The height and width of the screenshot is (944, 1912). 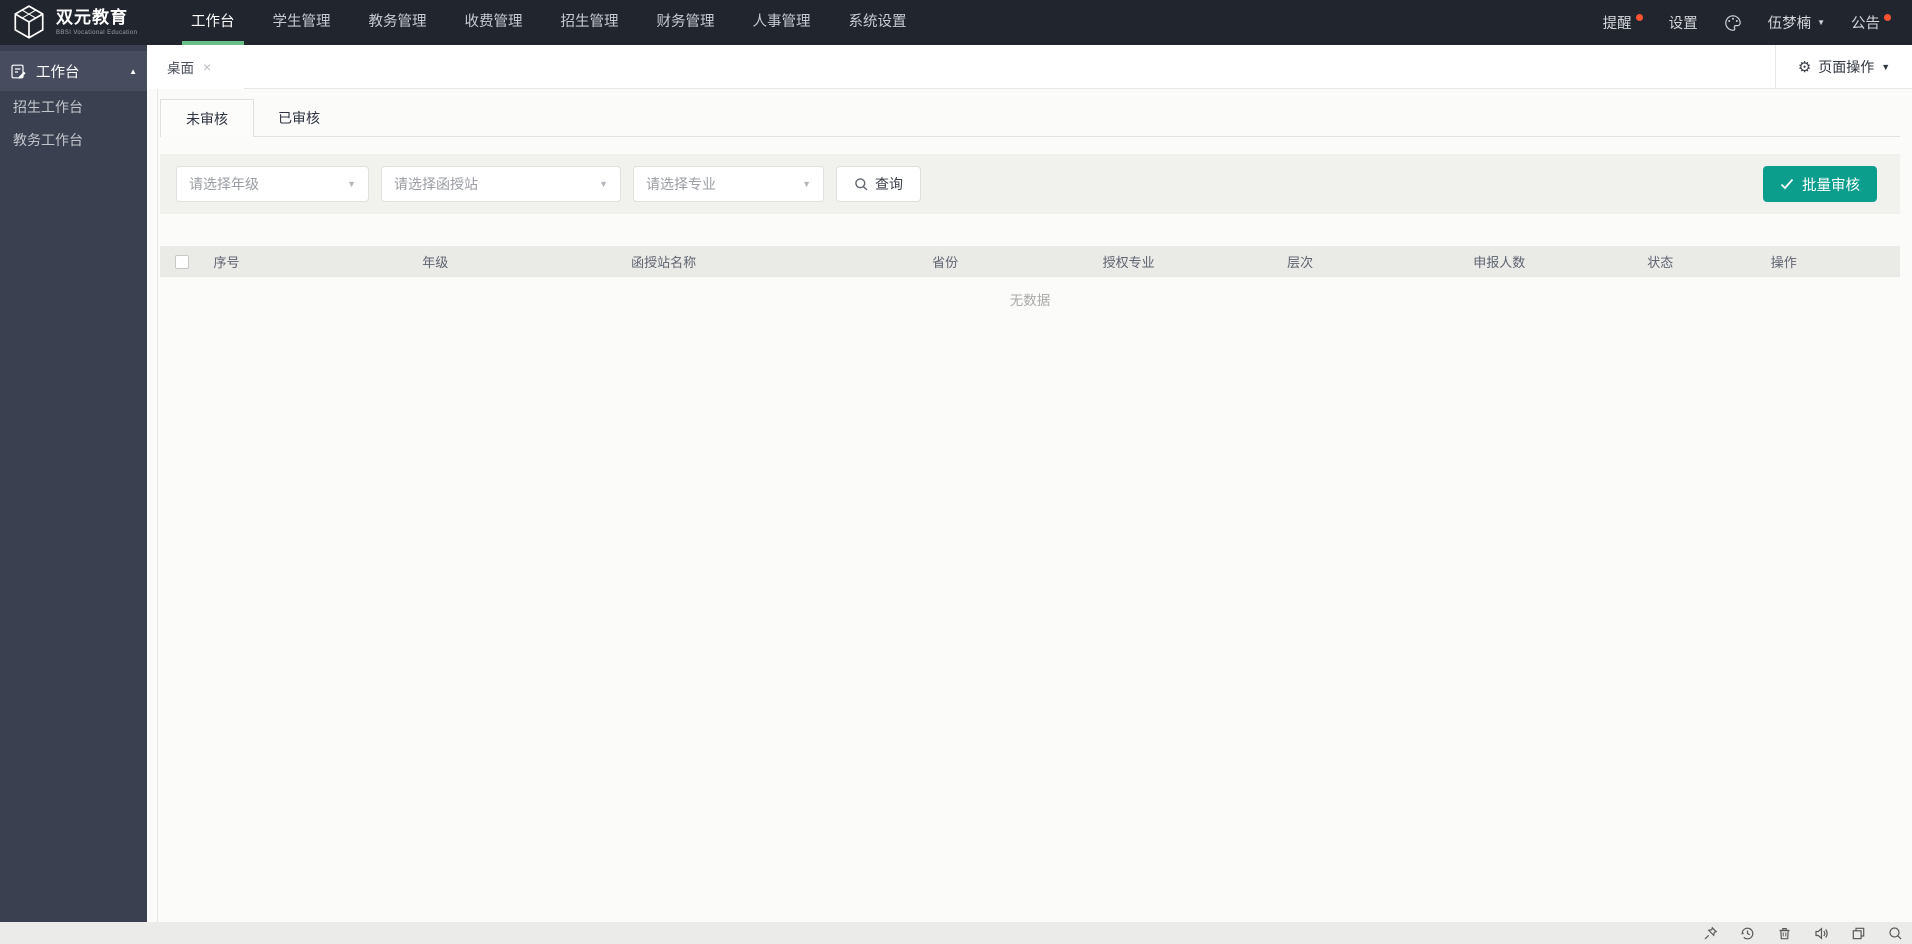 What do you see at coordinates (18, 71) in the screenshot?
I see `workbench-icon` at bounding box center [18, 71].